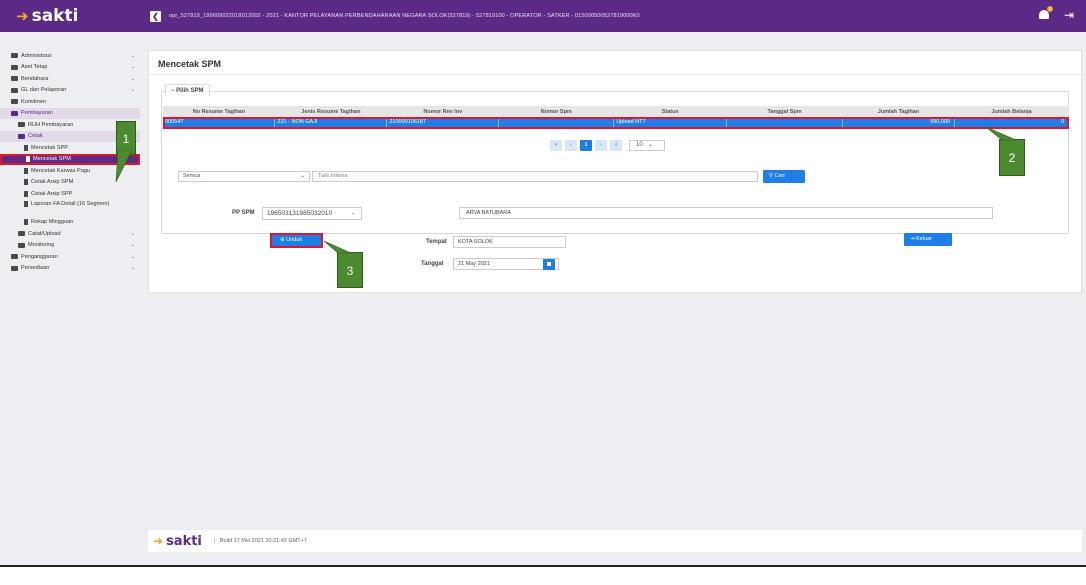 This screenshot has width=1086, height=585. I want to click on sidebar-item-laporan-fa-detail: Laporan FA Detail (16 Segmen), so click(70, 208).